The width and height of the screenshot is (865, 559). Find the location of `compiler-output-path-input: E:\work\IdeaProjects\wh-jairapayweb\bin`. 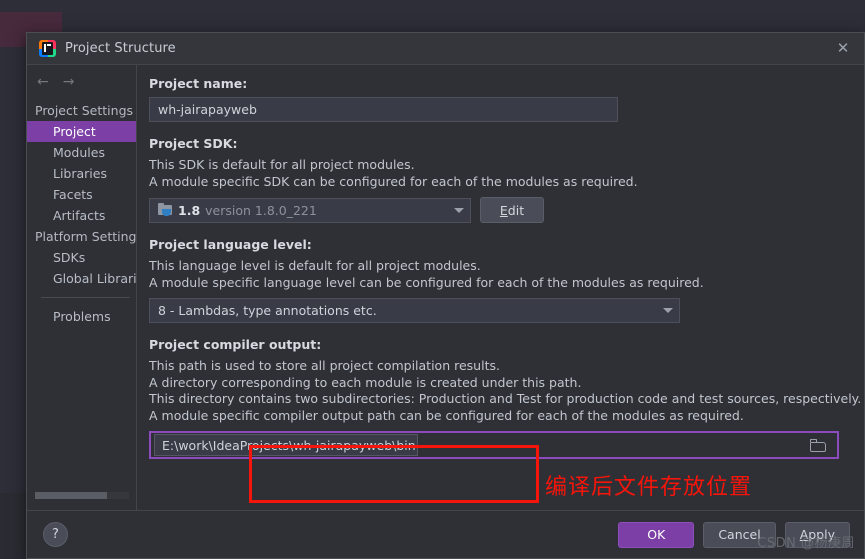

compiler-output-path-input: E:\work\IdeaProjects\wh-jairapayweb\bin is located at coordinates (286, 445).